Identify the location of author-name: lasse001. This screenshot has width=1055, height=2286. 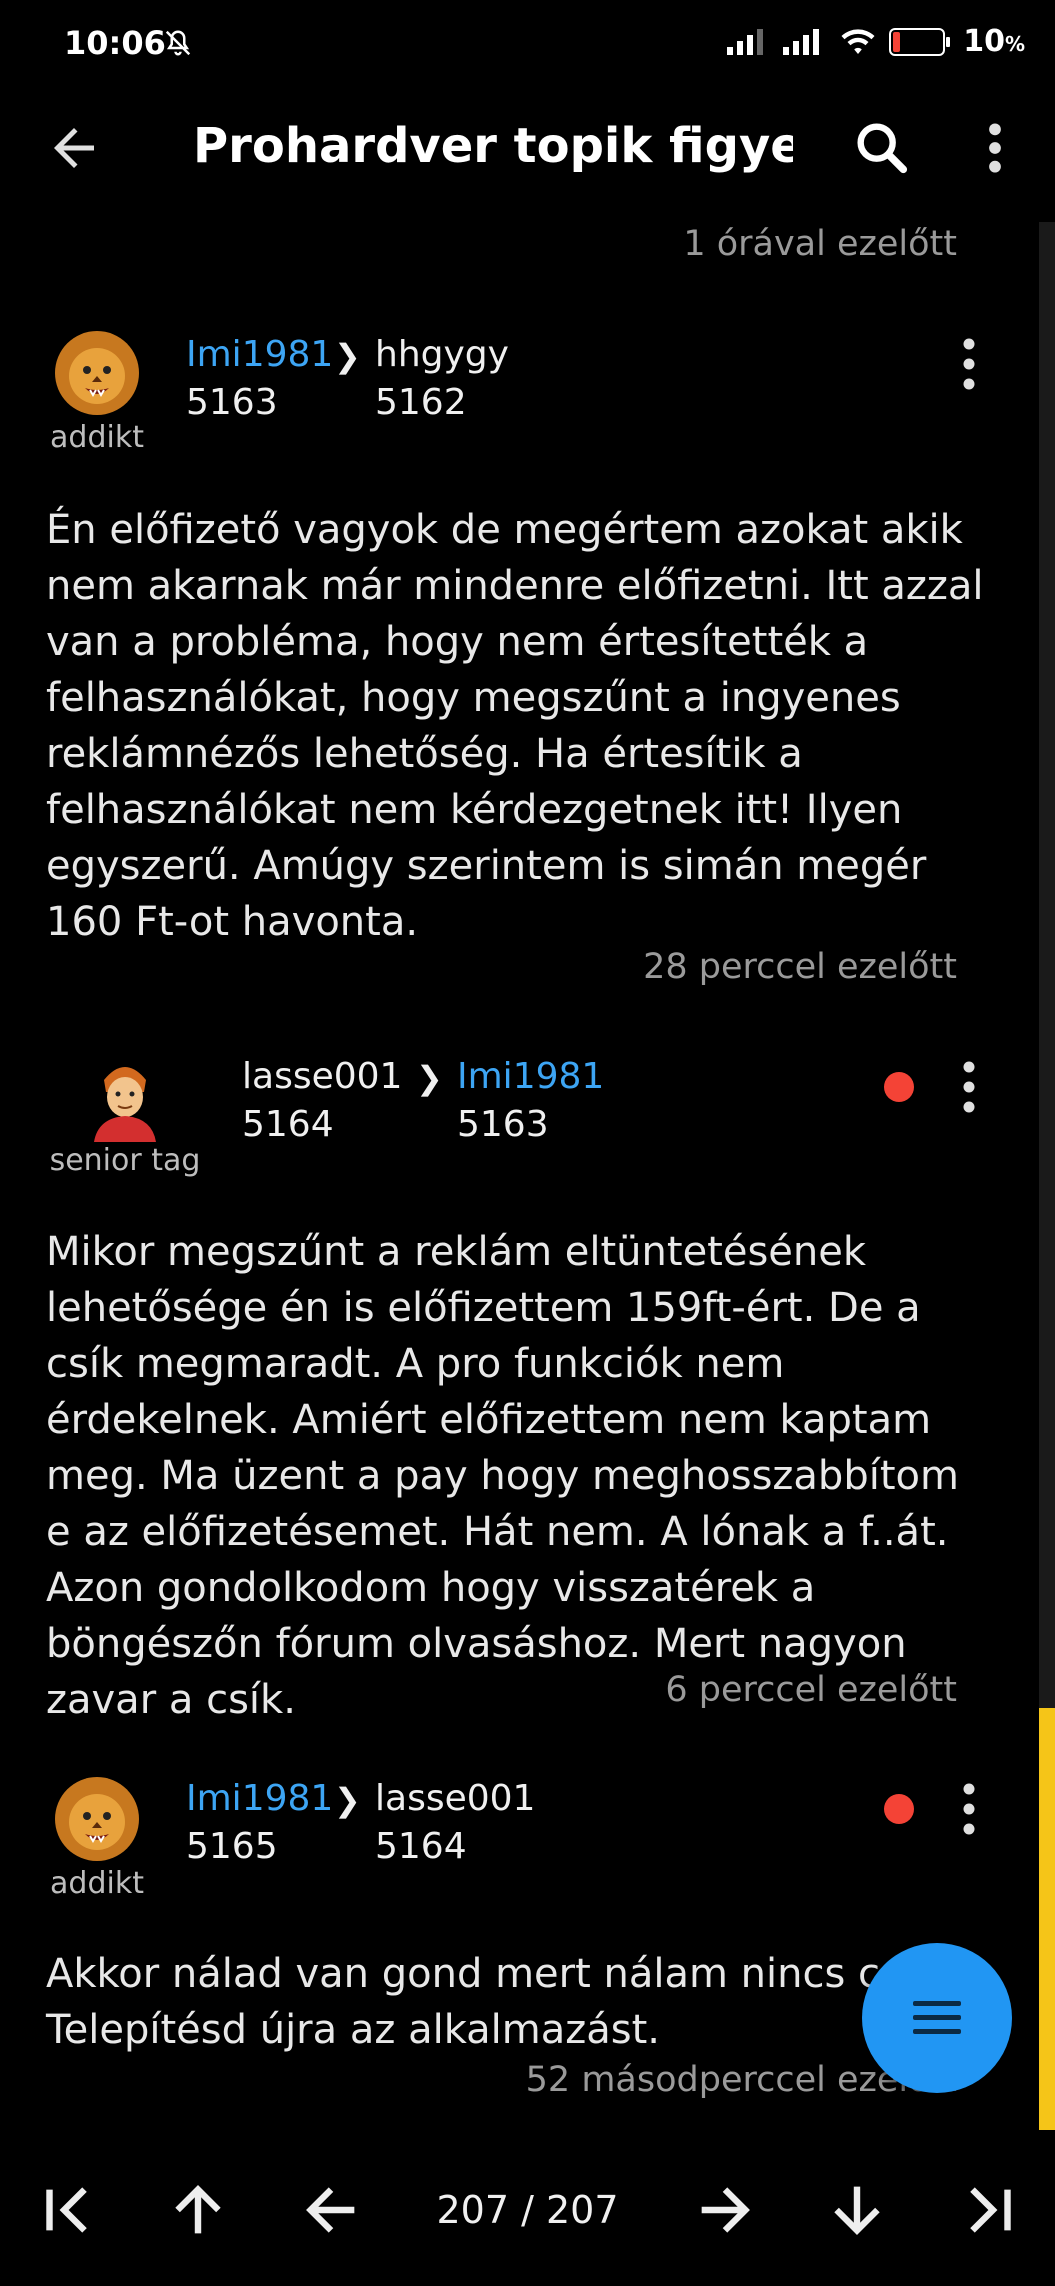
(322, 1076).